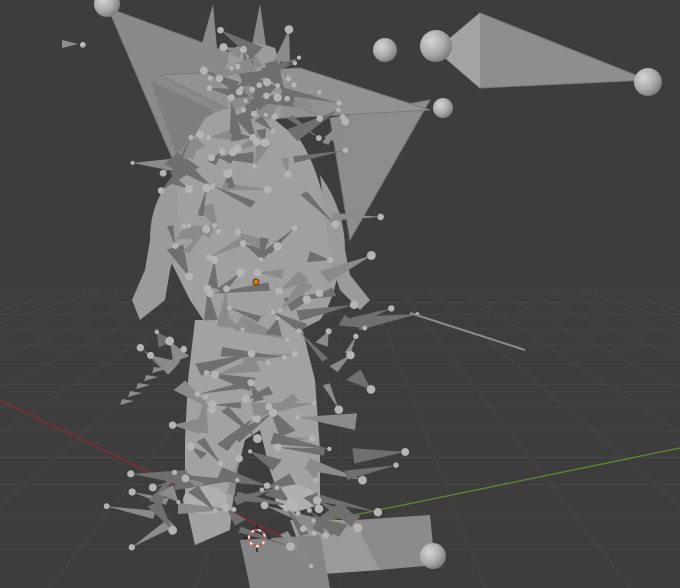  Describe the element at coordinates (436, 46) in the screenshot. I see `joint-sphere-head-b` at that location.